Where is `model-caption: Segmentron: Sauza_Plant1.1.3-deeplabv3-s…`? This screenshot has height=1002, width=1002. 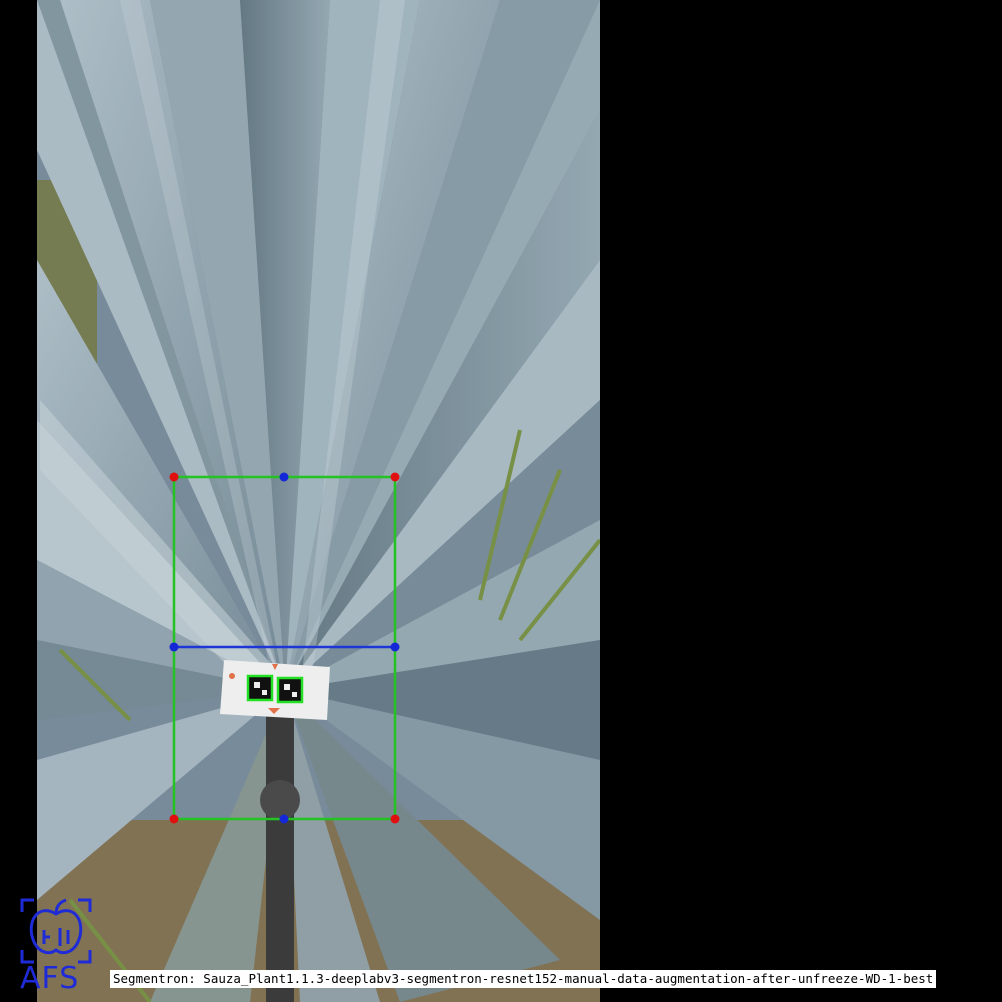 model-caption: Segmentron: Sauza_Plant1.1.3-deeplabv3-s… is located at coordinates (523, 979).